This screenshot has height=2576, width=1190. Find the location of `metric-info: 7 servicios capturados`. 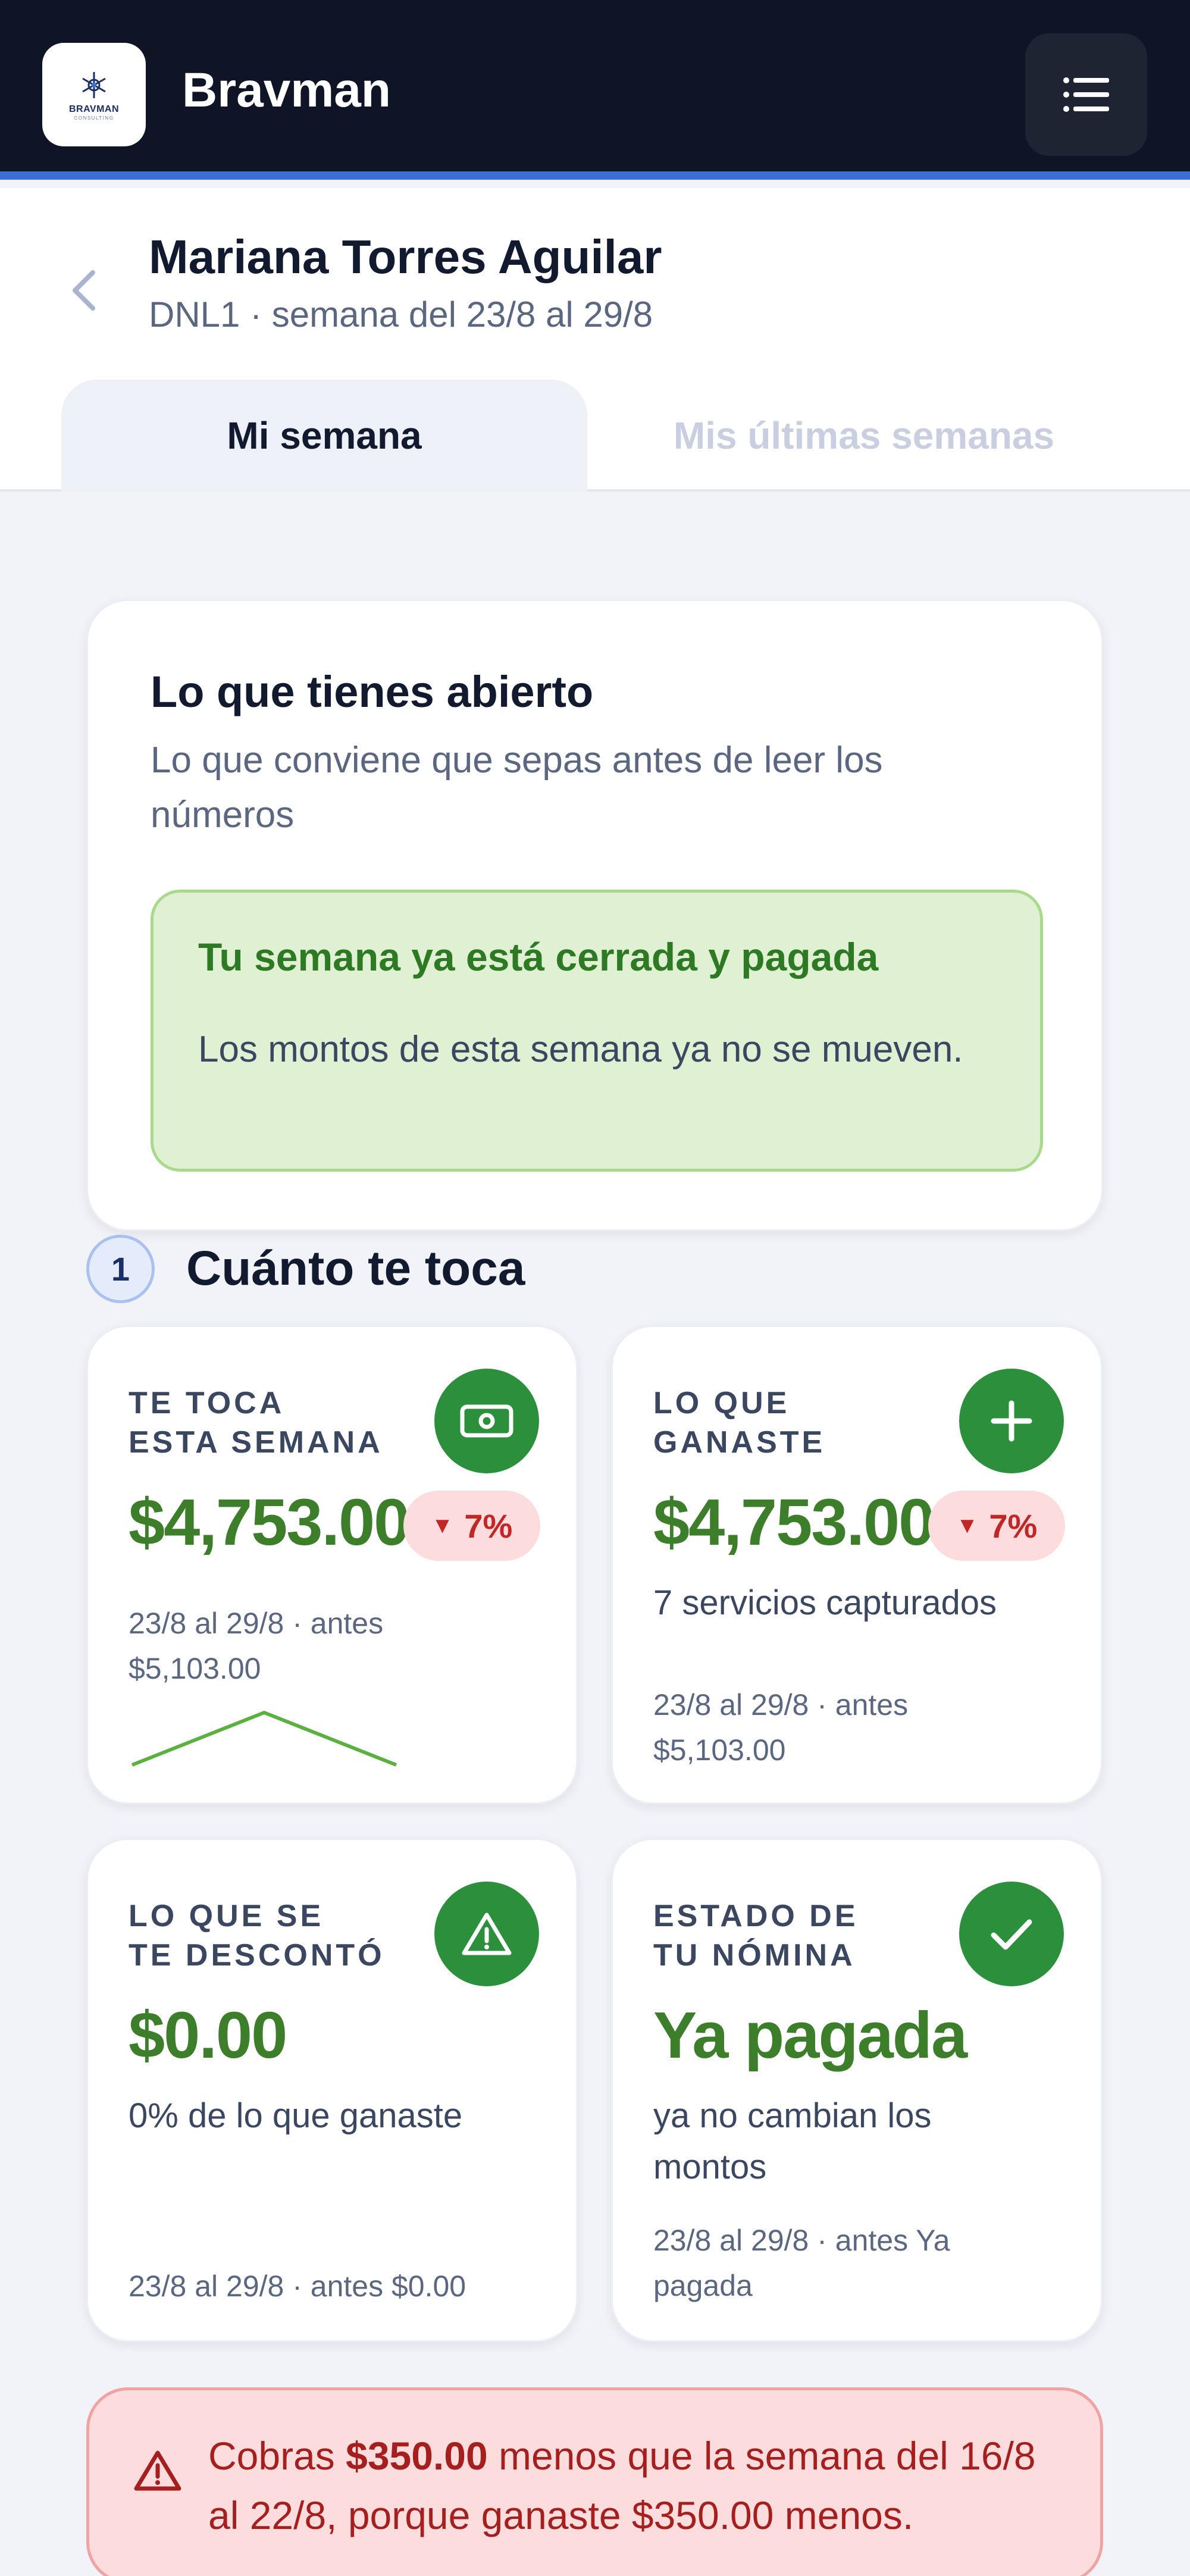

metric-info: 7 servicios capturados is located at coordinates (825, 1602).